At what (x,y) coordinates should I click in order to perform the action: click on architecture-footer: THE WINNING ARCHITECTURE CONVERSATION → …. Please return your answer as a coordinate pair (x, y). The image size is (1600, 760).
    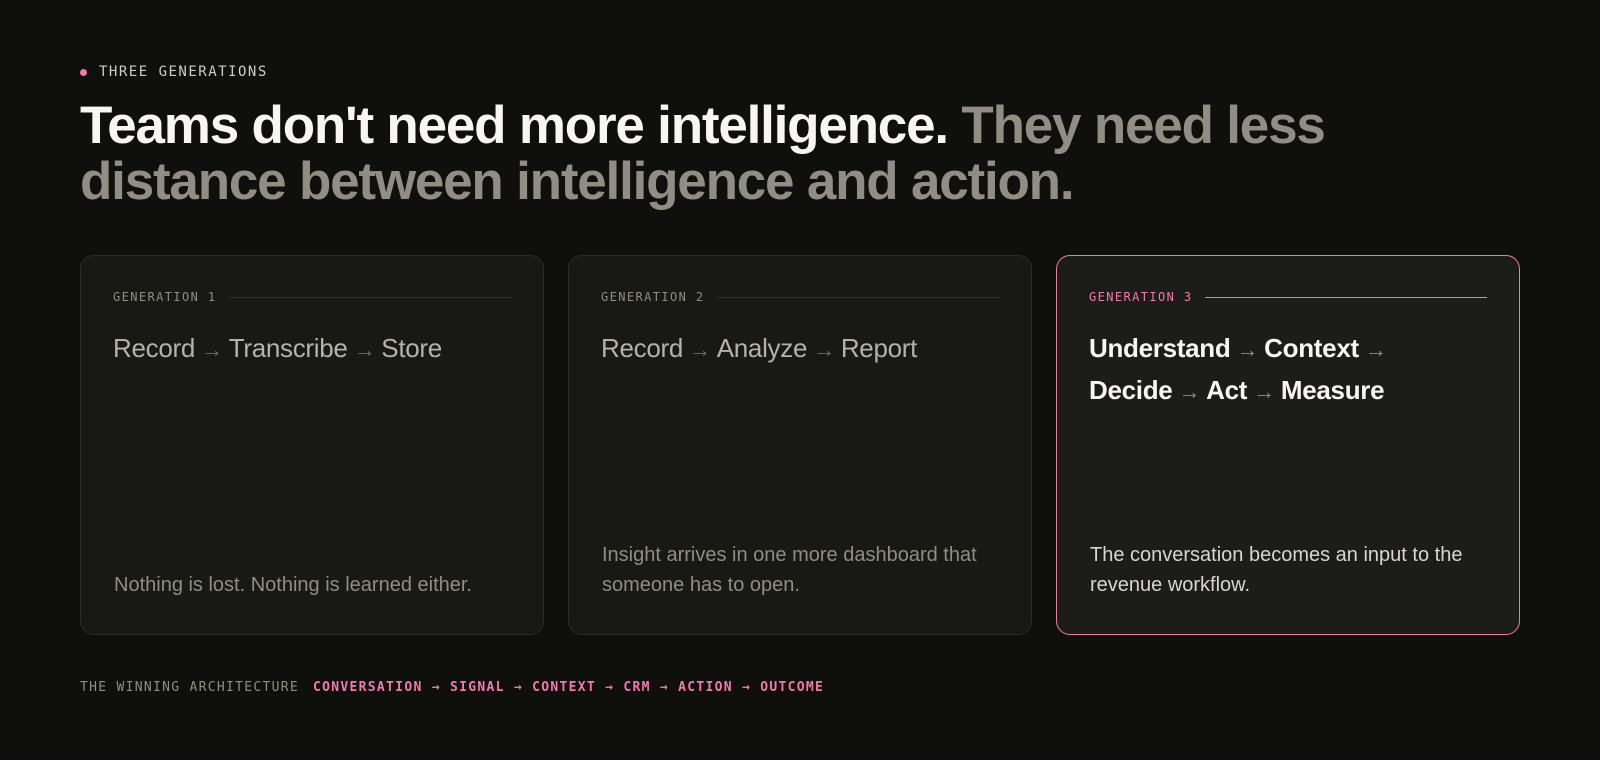
    Looking at the image, I should click on (452, 687).